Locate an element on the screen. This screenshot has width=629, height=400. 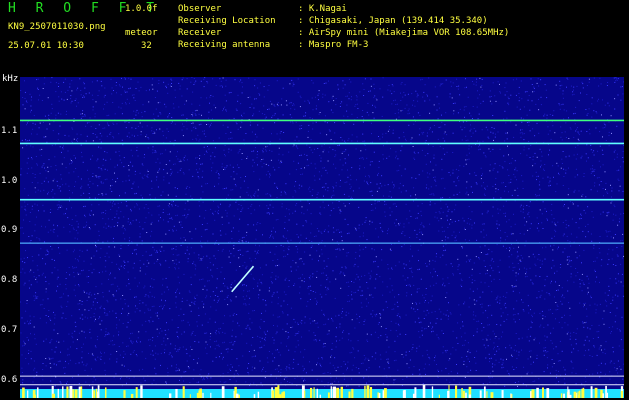
receiver-value: : AirSpy mini (Miakejima VOR 108.65MHz) is located at coordinates (404, 33).